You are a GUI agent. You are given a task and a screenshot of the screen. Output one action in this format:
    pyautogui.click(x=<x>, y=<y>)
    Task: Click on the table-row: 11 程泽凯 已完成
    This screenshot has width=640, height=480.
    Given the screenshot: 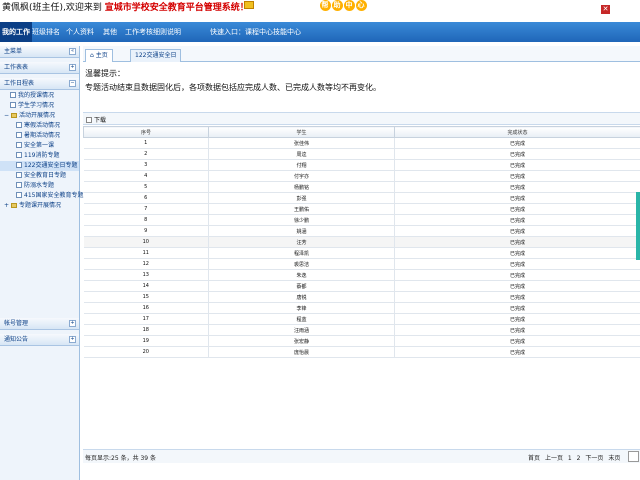 What is the action you would take?
    pyautogui.click(x=361, y=253)
    